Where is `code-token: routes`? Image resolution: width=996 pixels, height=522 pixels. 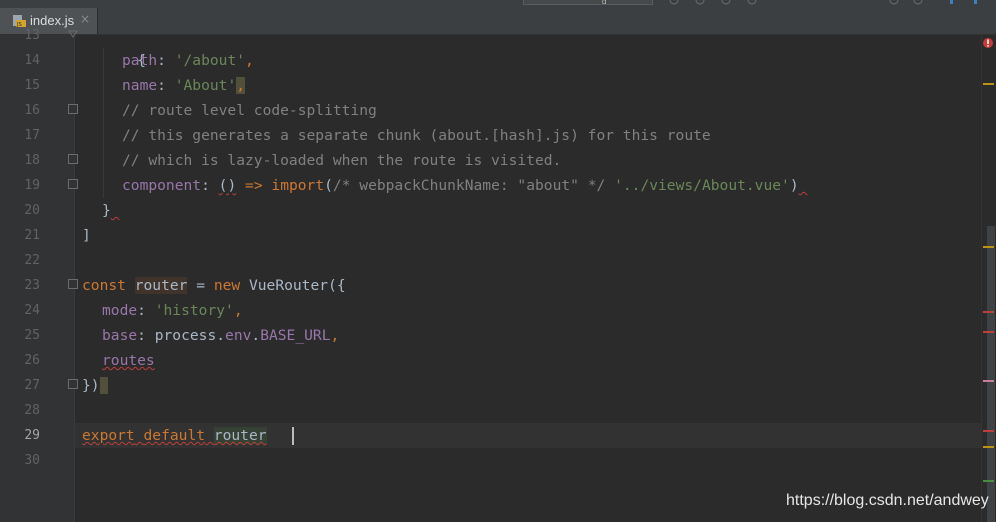
code-token: routes is located at coordinates (128, 360).